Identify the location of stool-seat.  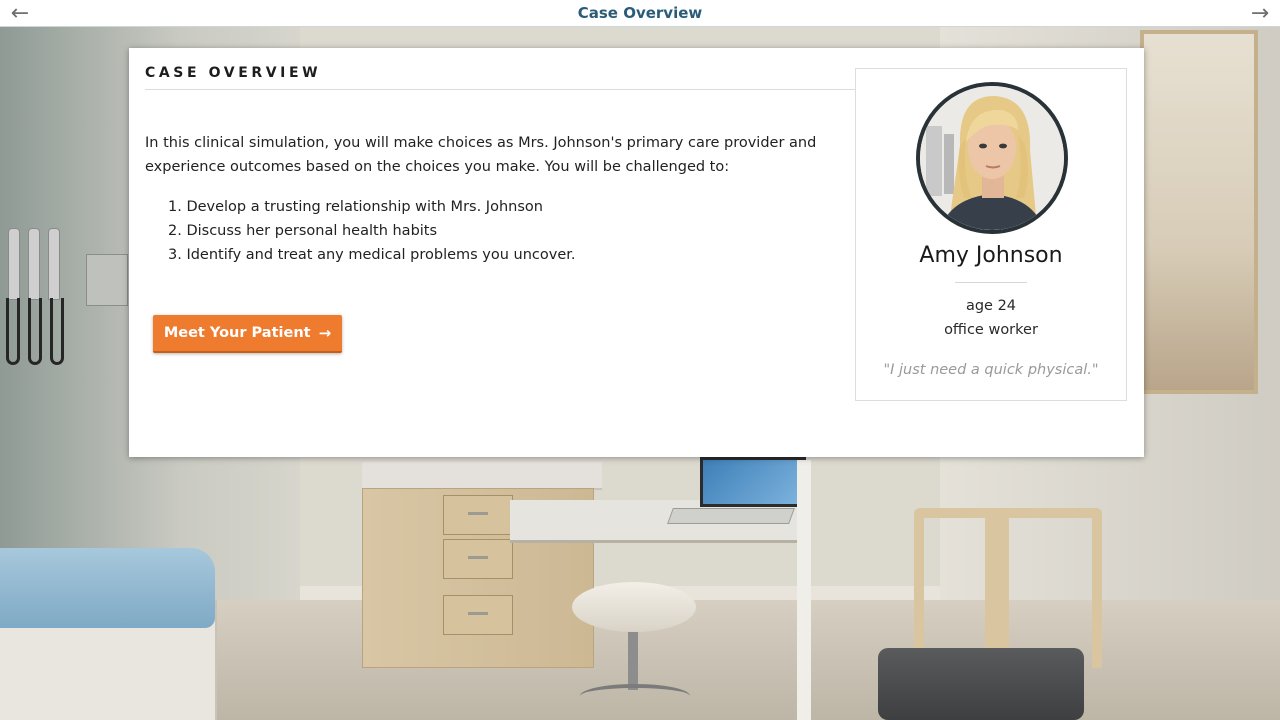
(634, 607).